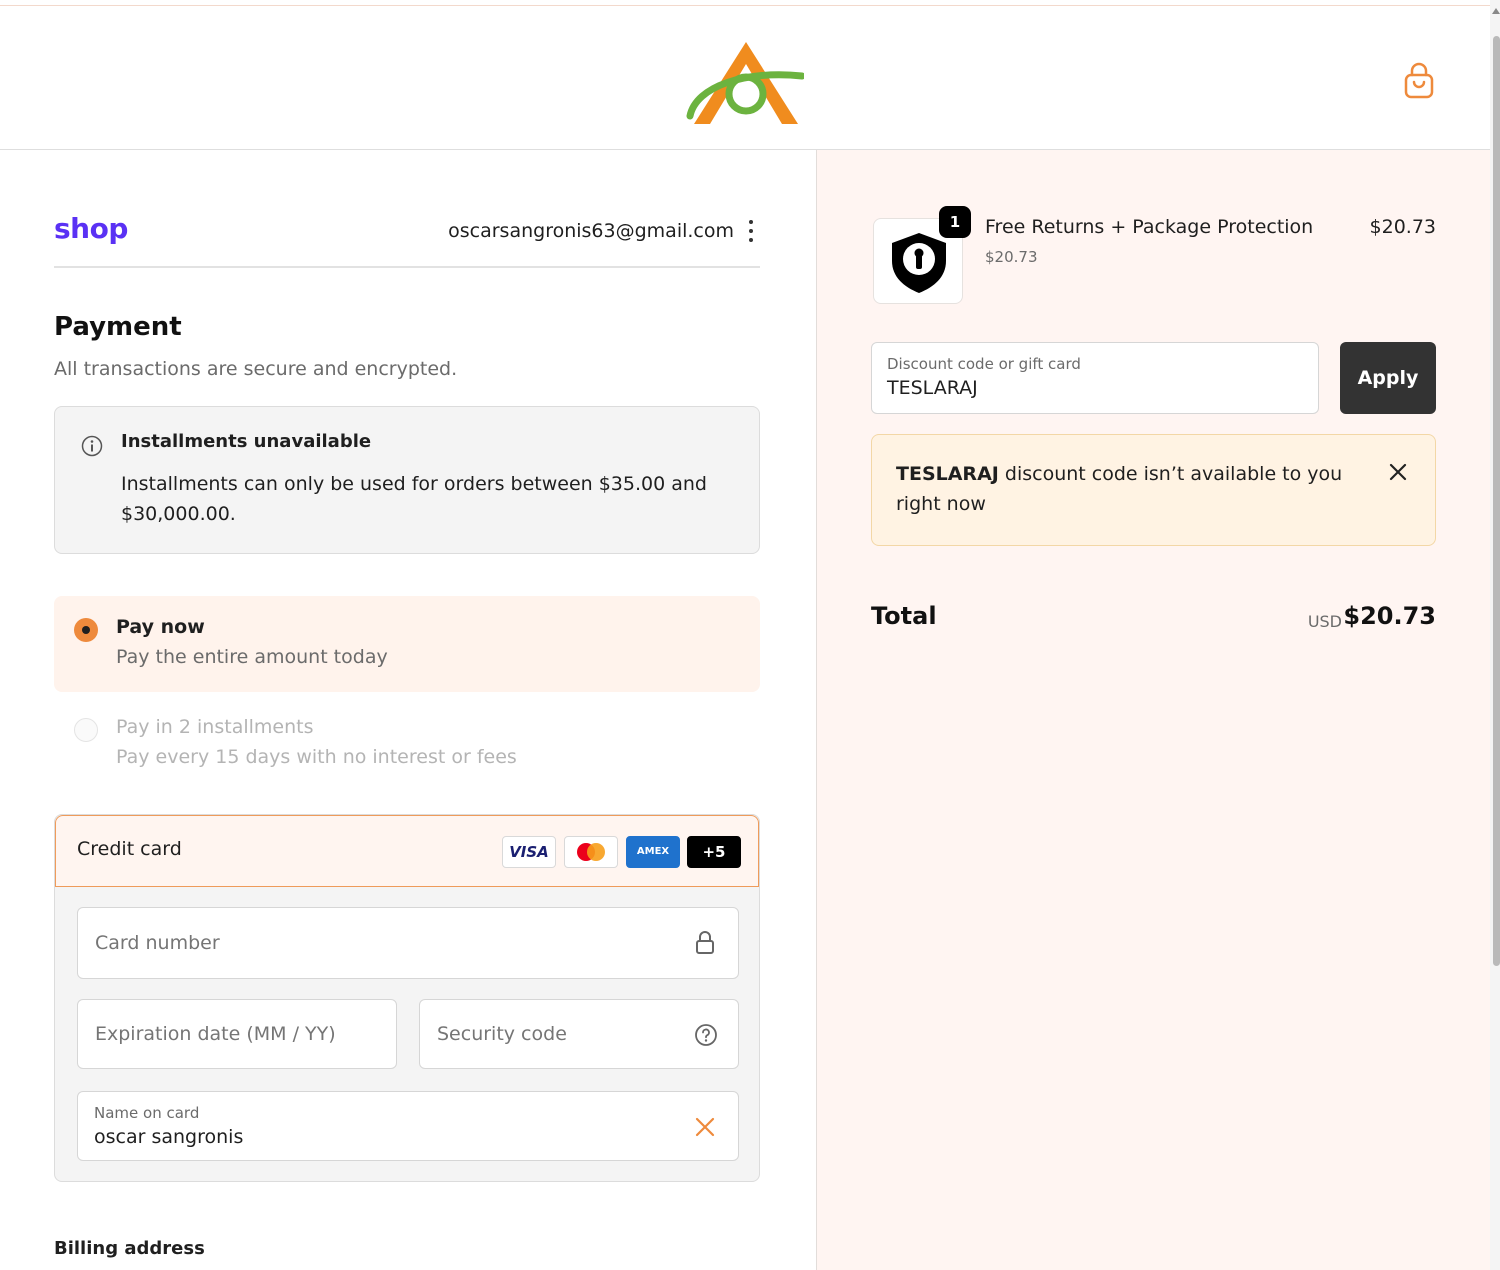  I want to click on option-subtitle: Pay the entire amount today, so click(252, 657).